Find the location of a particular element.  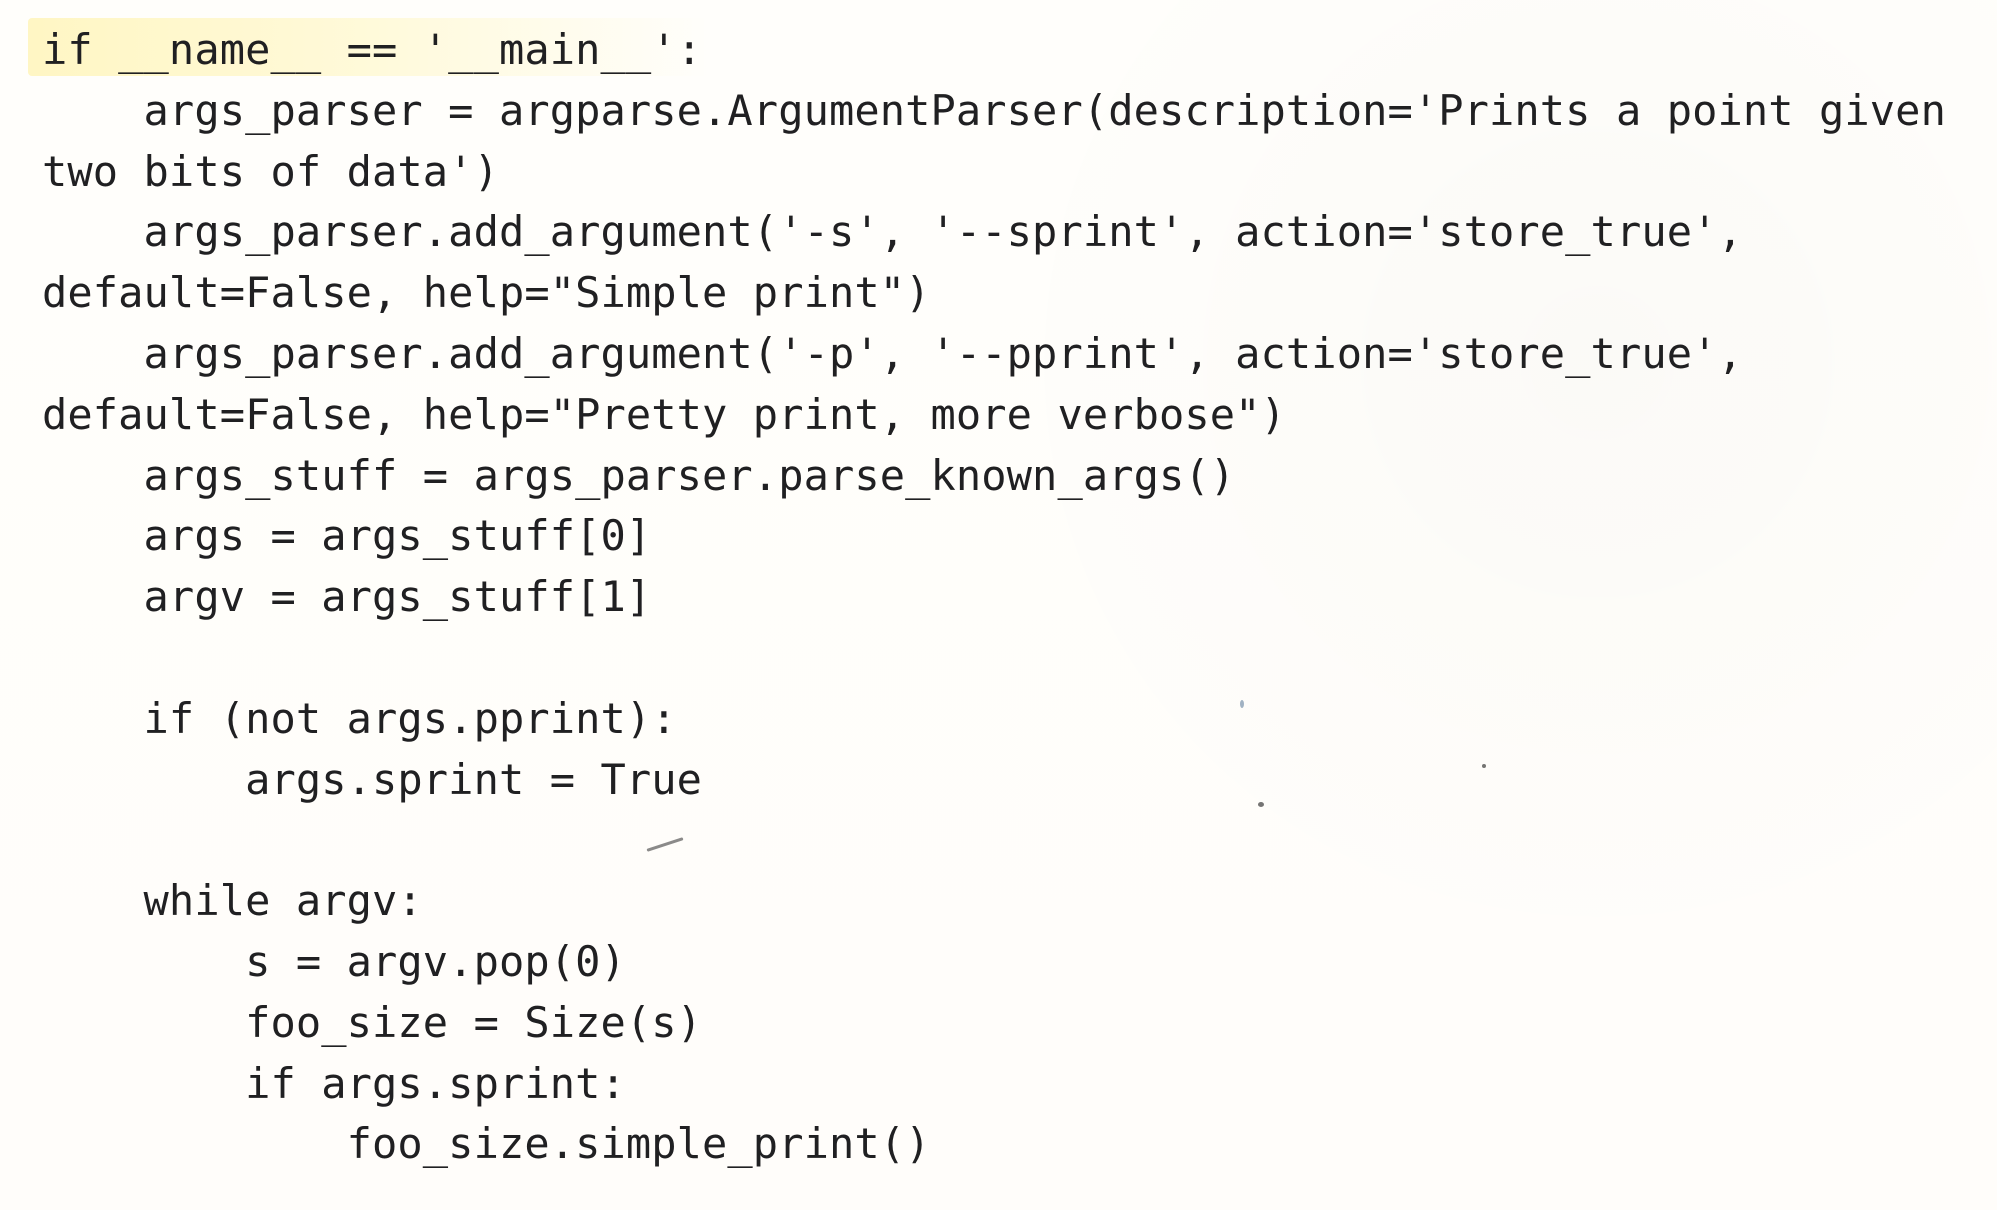

code-line-13: args.sprint = True is located at coordinates (372, 779).